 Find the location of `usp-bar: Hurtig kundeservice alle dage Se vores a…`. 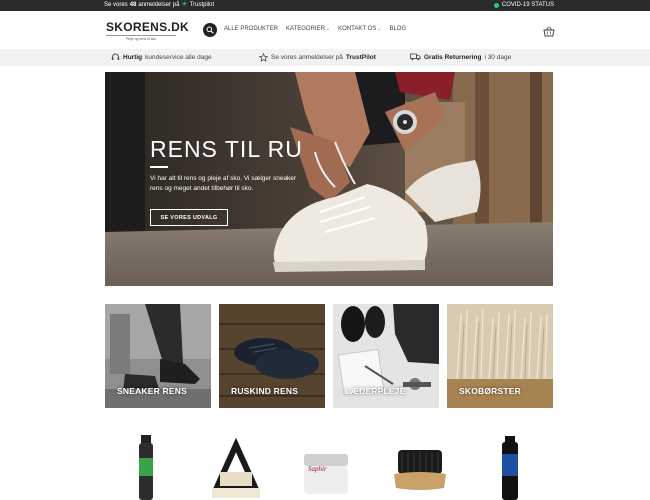

usp-bar: Hurtig kundeservice alle dage Se vores a… is located at coordinates (325, 57).